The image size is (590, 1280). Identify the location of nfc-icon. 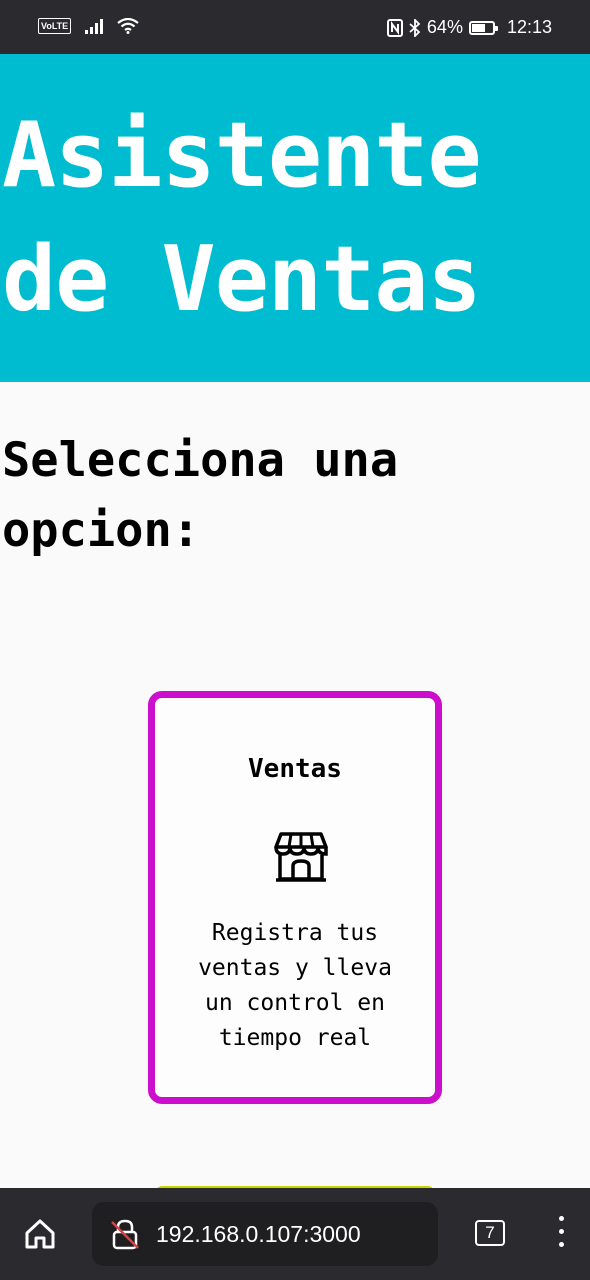
(394, 27).